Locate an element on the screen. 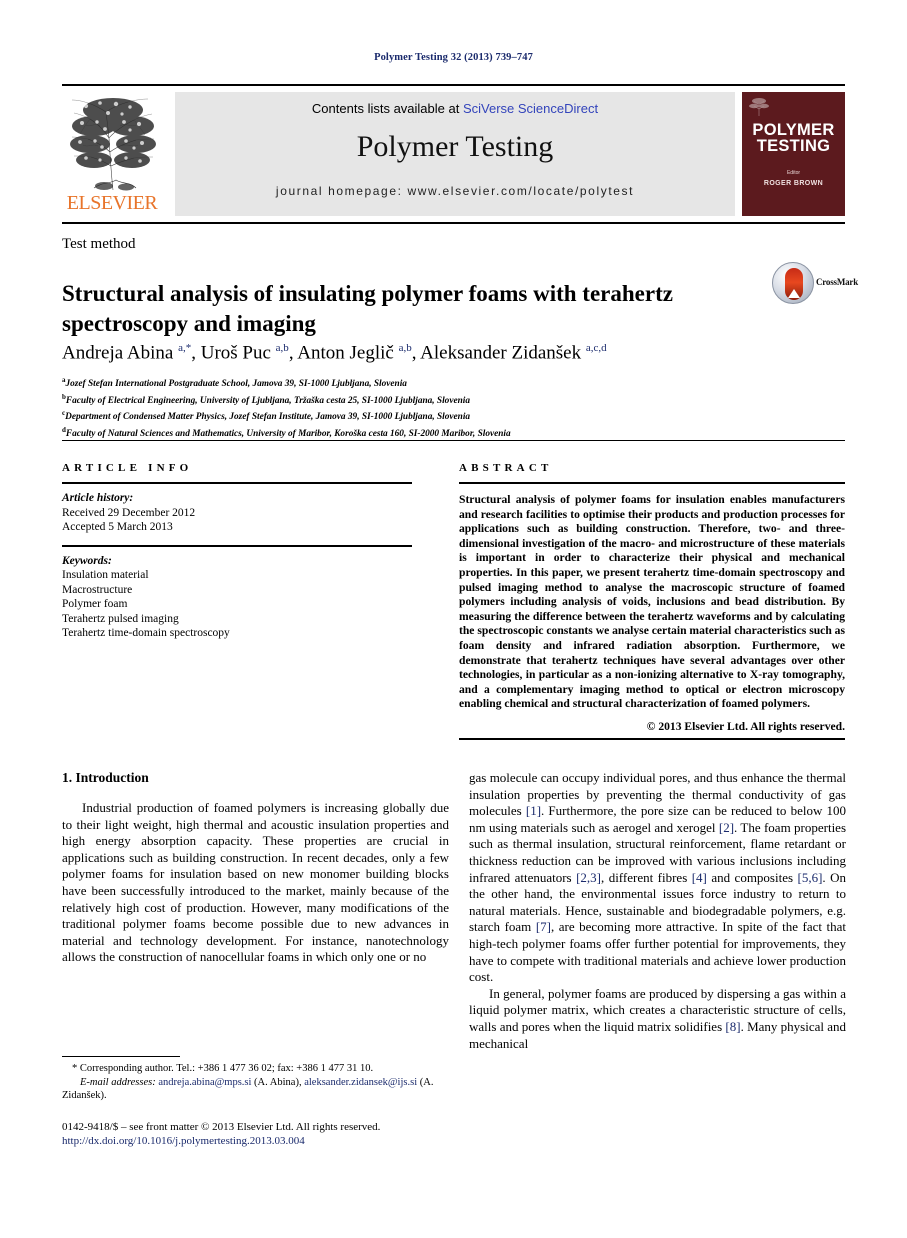  running-head: Polymer Testing 32 (2013) 739–747 is located at coordinates (453, 57).